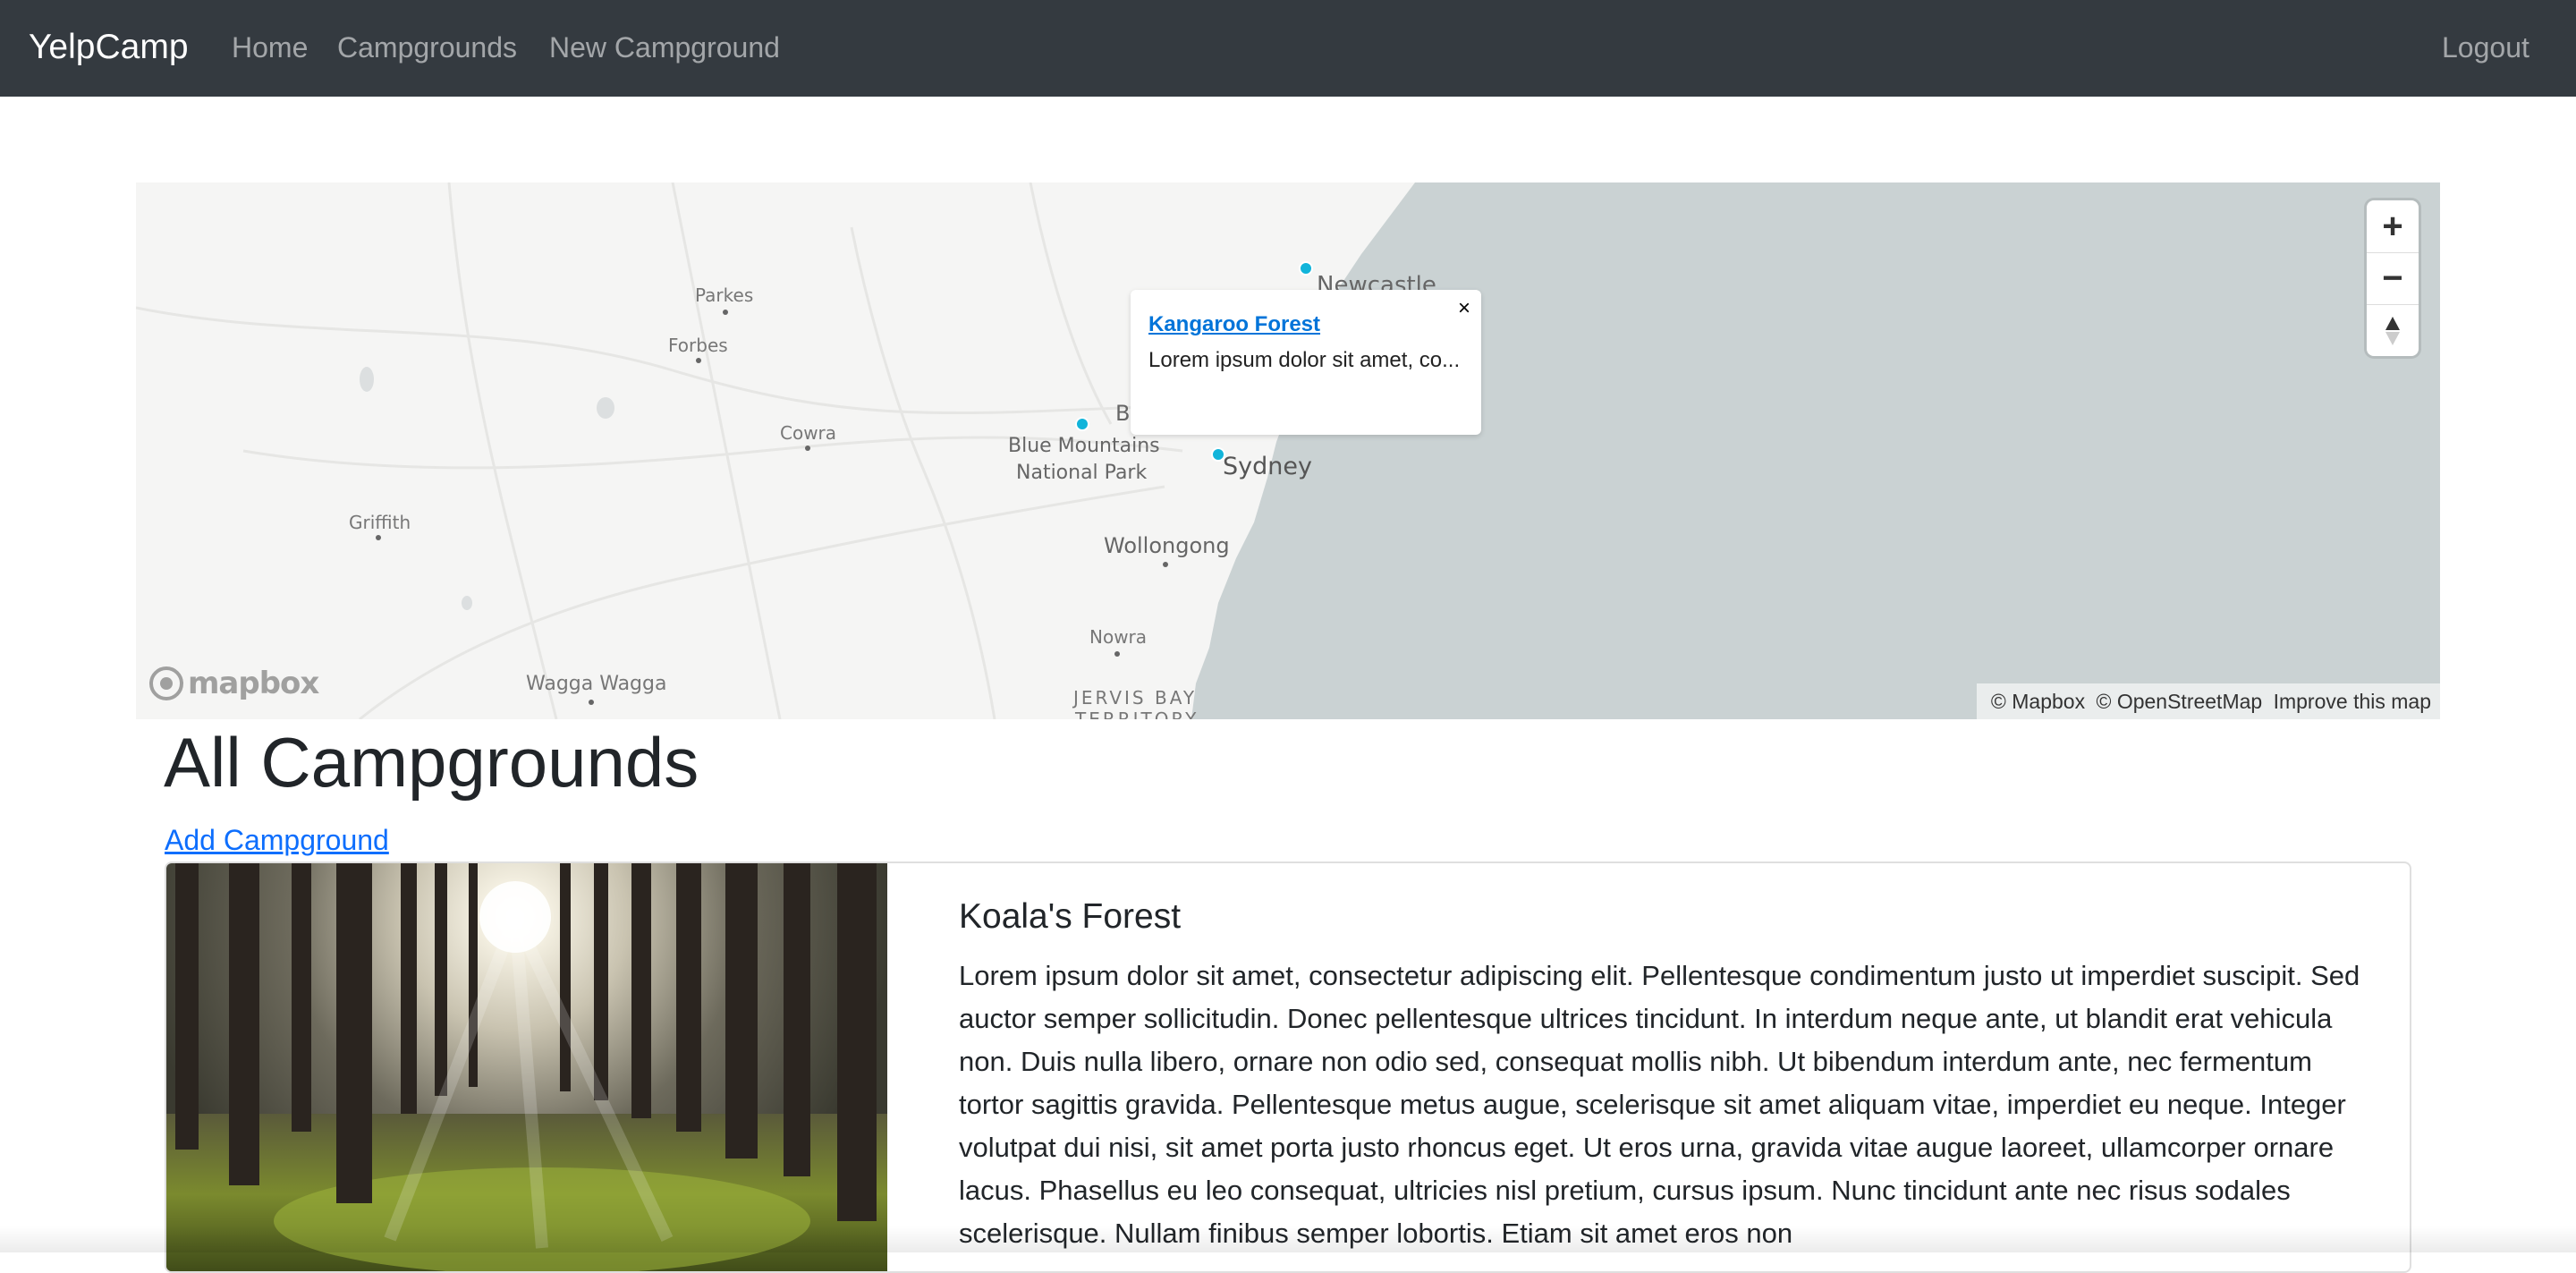  What do you see at coordinates (2485, 47) in the screenshot?
I see `logout-link: Logout` at bounding box center [2485, 47].